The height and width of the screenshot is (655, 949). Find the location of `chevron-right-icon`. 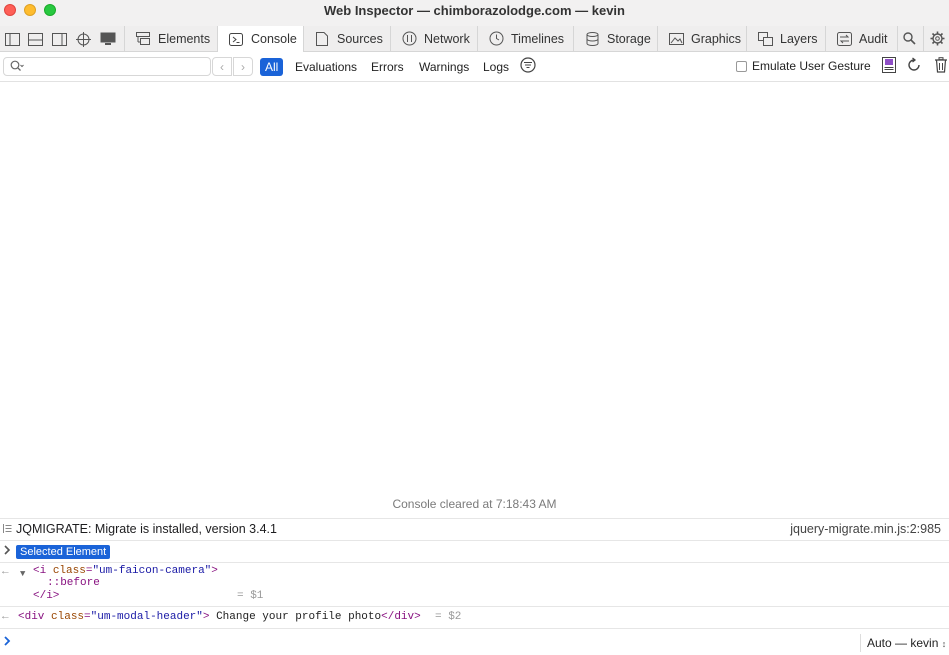

chevron-right-icon is located at coordinates (7, 551).